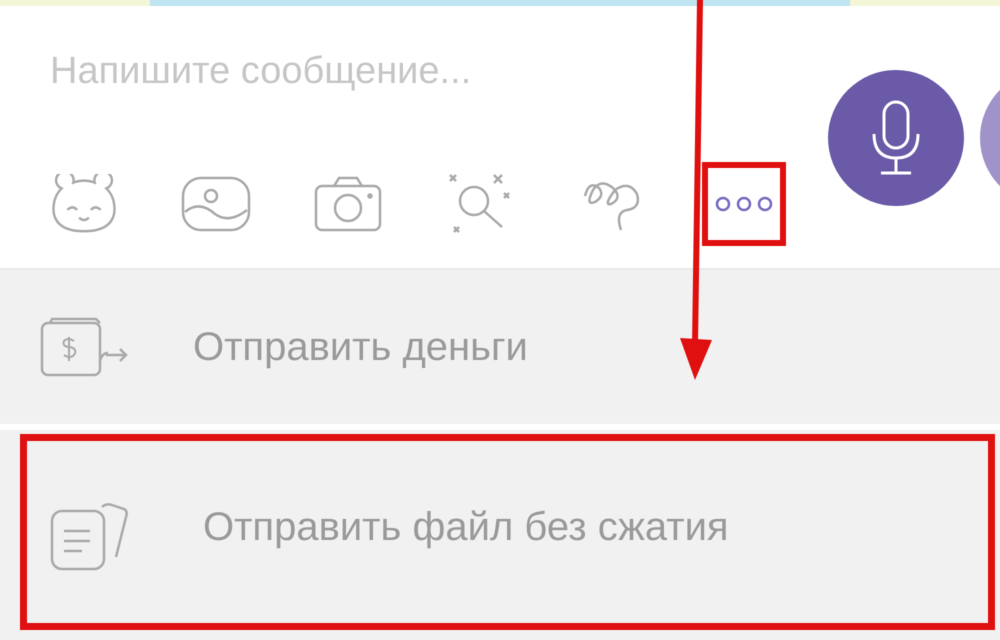  What do you see at coordinates (348, 204) in the screenshot?
I see `camera-icon` at bounding box center [348, 204].